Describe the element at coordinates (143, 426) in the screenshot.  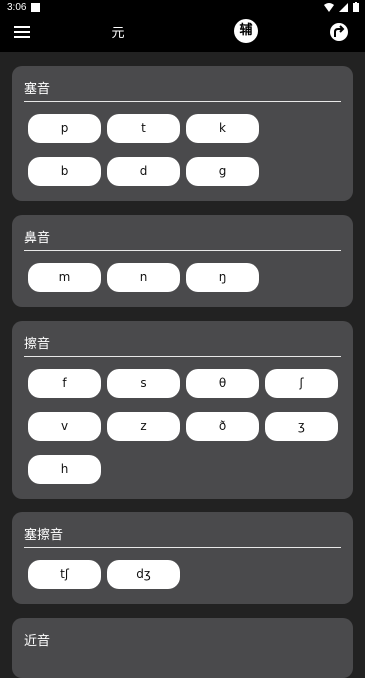
I see `sound-chip: z` at that location.